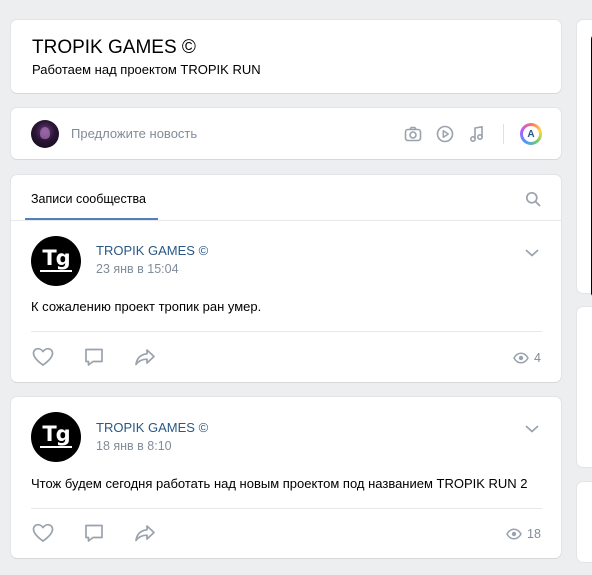 The image size is (592, 575). What do you see at coordinates (286, 220) in the screenshot?
I see `tabs-divider` at bounding box center [286, 220].